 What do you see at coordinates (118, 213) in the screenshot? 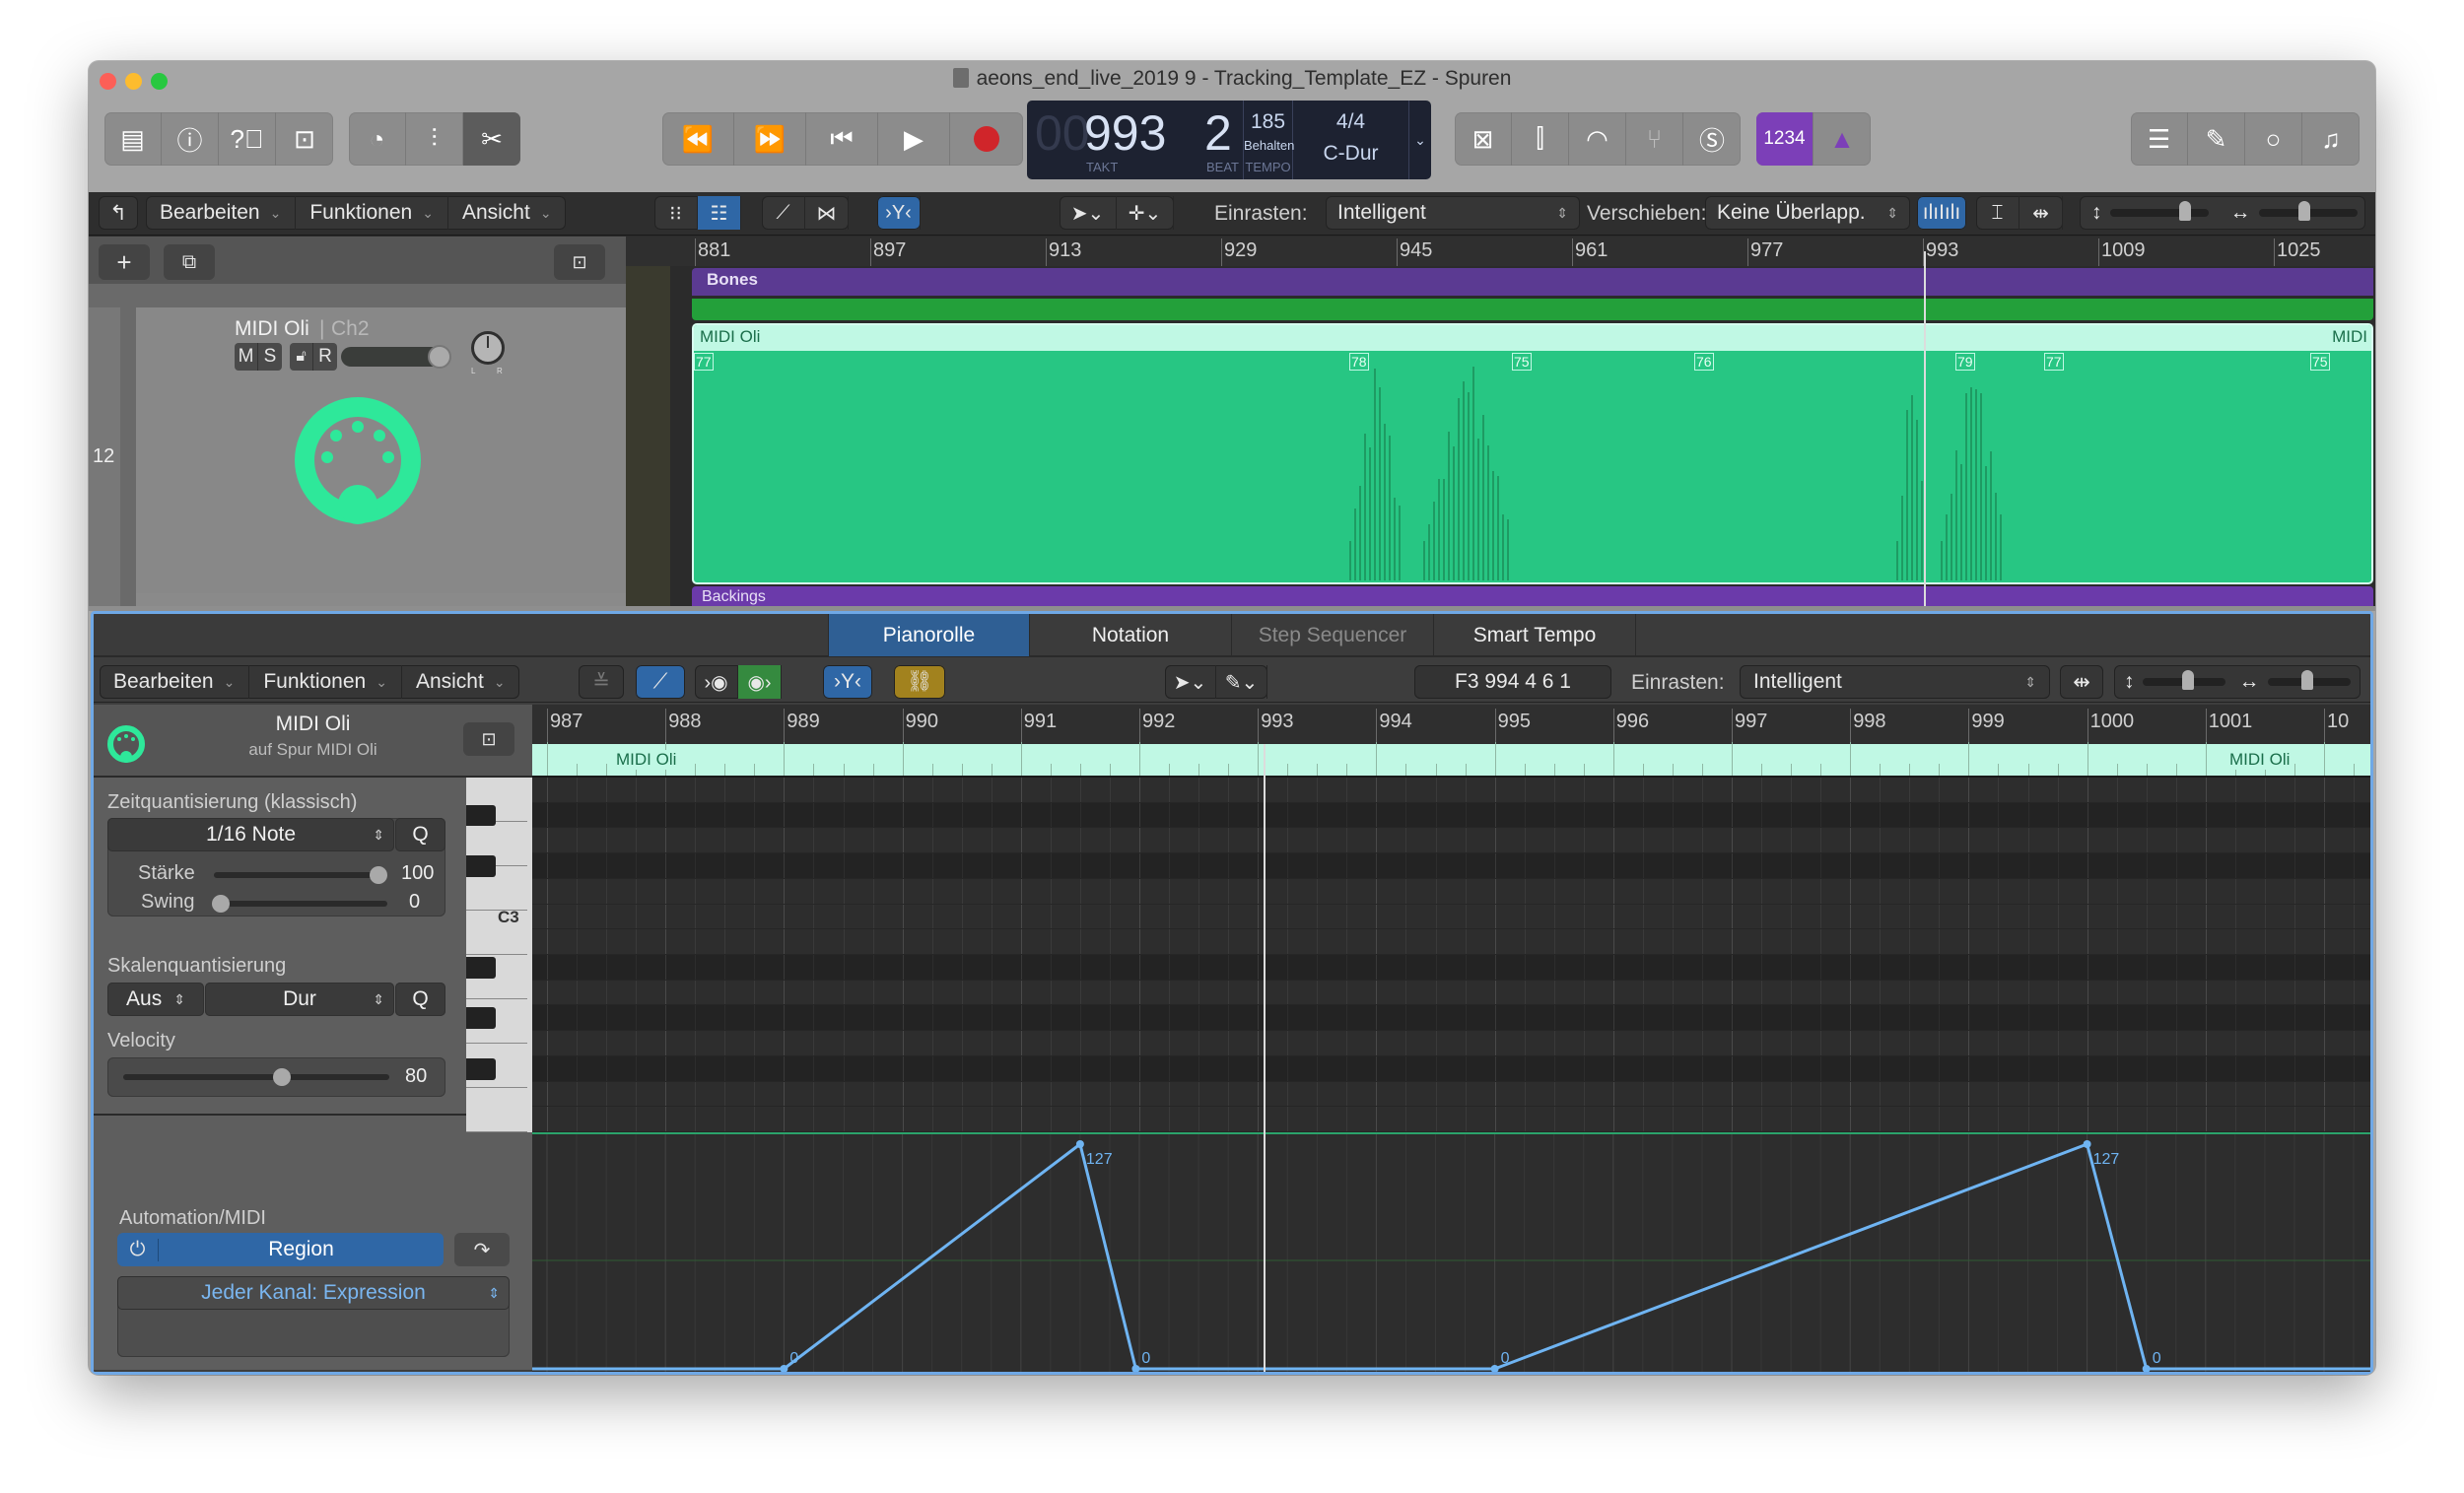
I see `back-icon: ↰` at bounding box center [118, 213].